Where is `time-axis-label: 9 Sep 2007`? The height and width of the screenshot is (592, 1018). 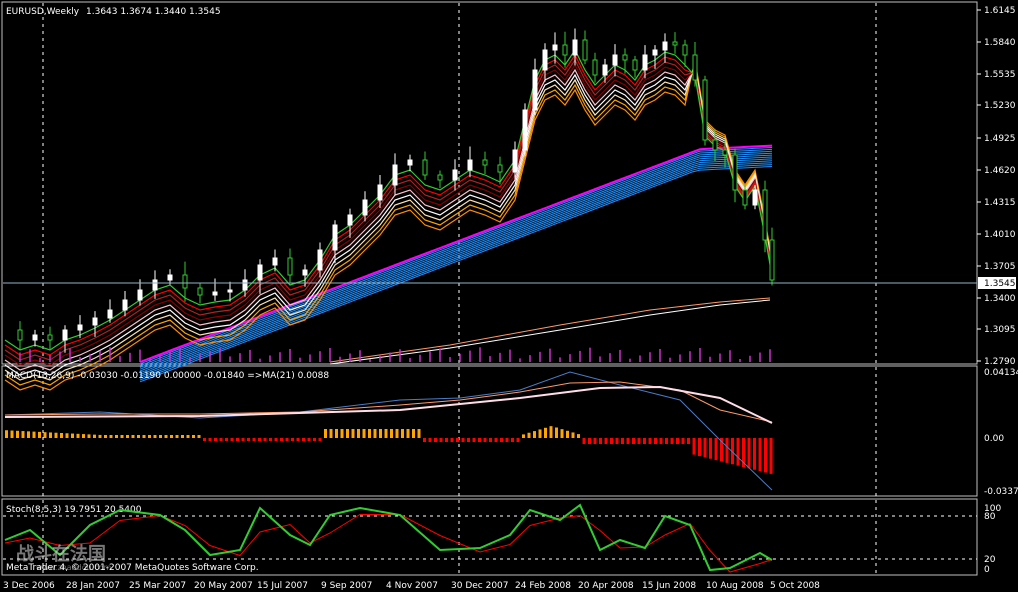 time-axis-label: 9 Sep 2007 is located at coordinates (346, 586).